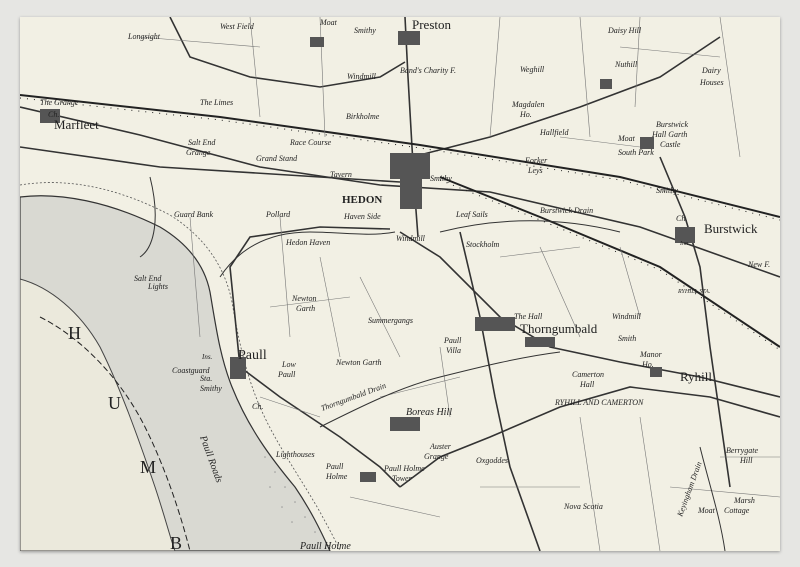  I want to click on label-ryhill: Ryhill, so click(696, 376).